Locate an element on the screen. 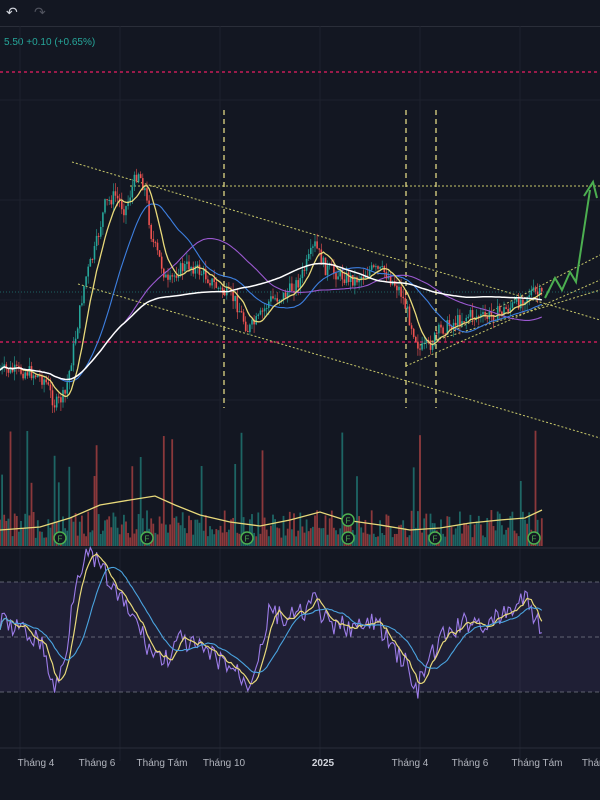 The width and height of the screenshot is (600, 800). x-tick-label: Tháng Tám is located at coordinates (162, 763).